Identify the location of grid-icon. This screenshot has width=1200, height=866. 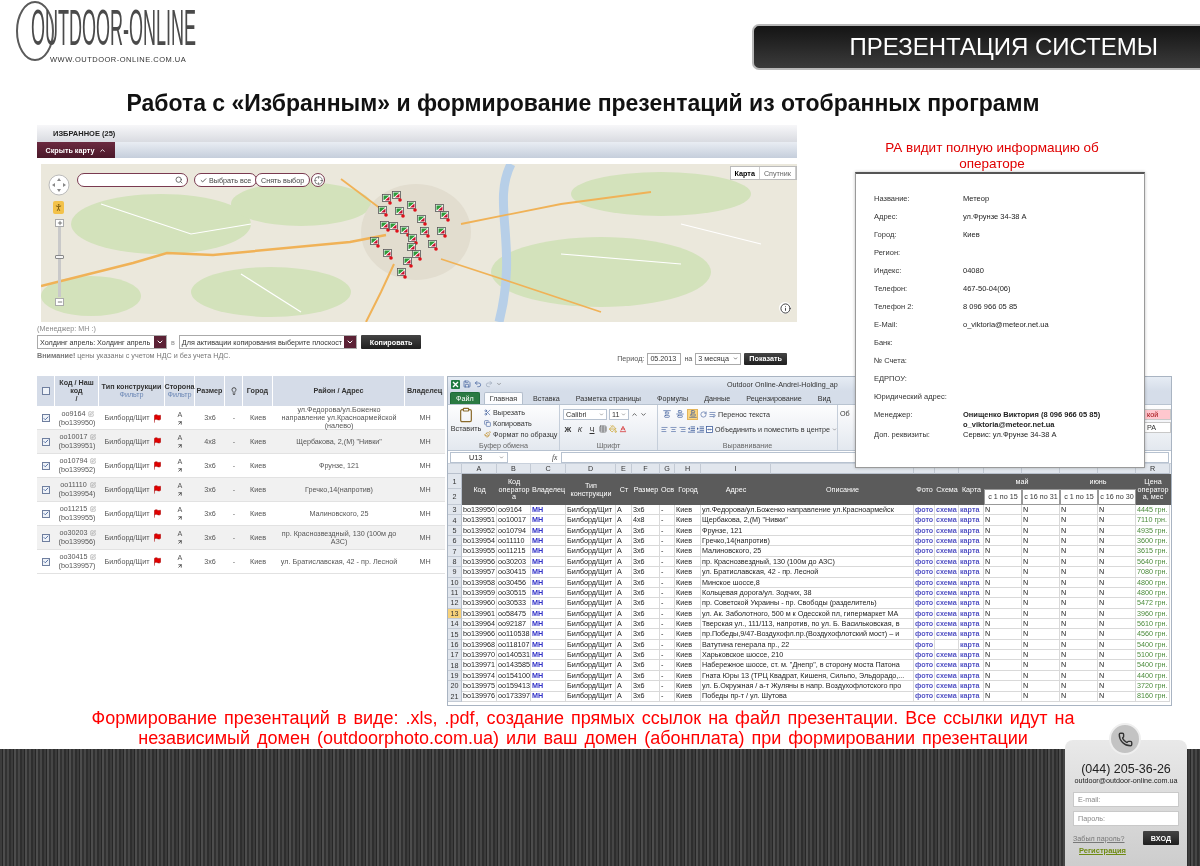
(603, 429).